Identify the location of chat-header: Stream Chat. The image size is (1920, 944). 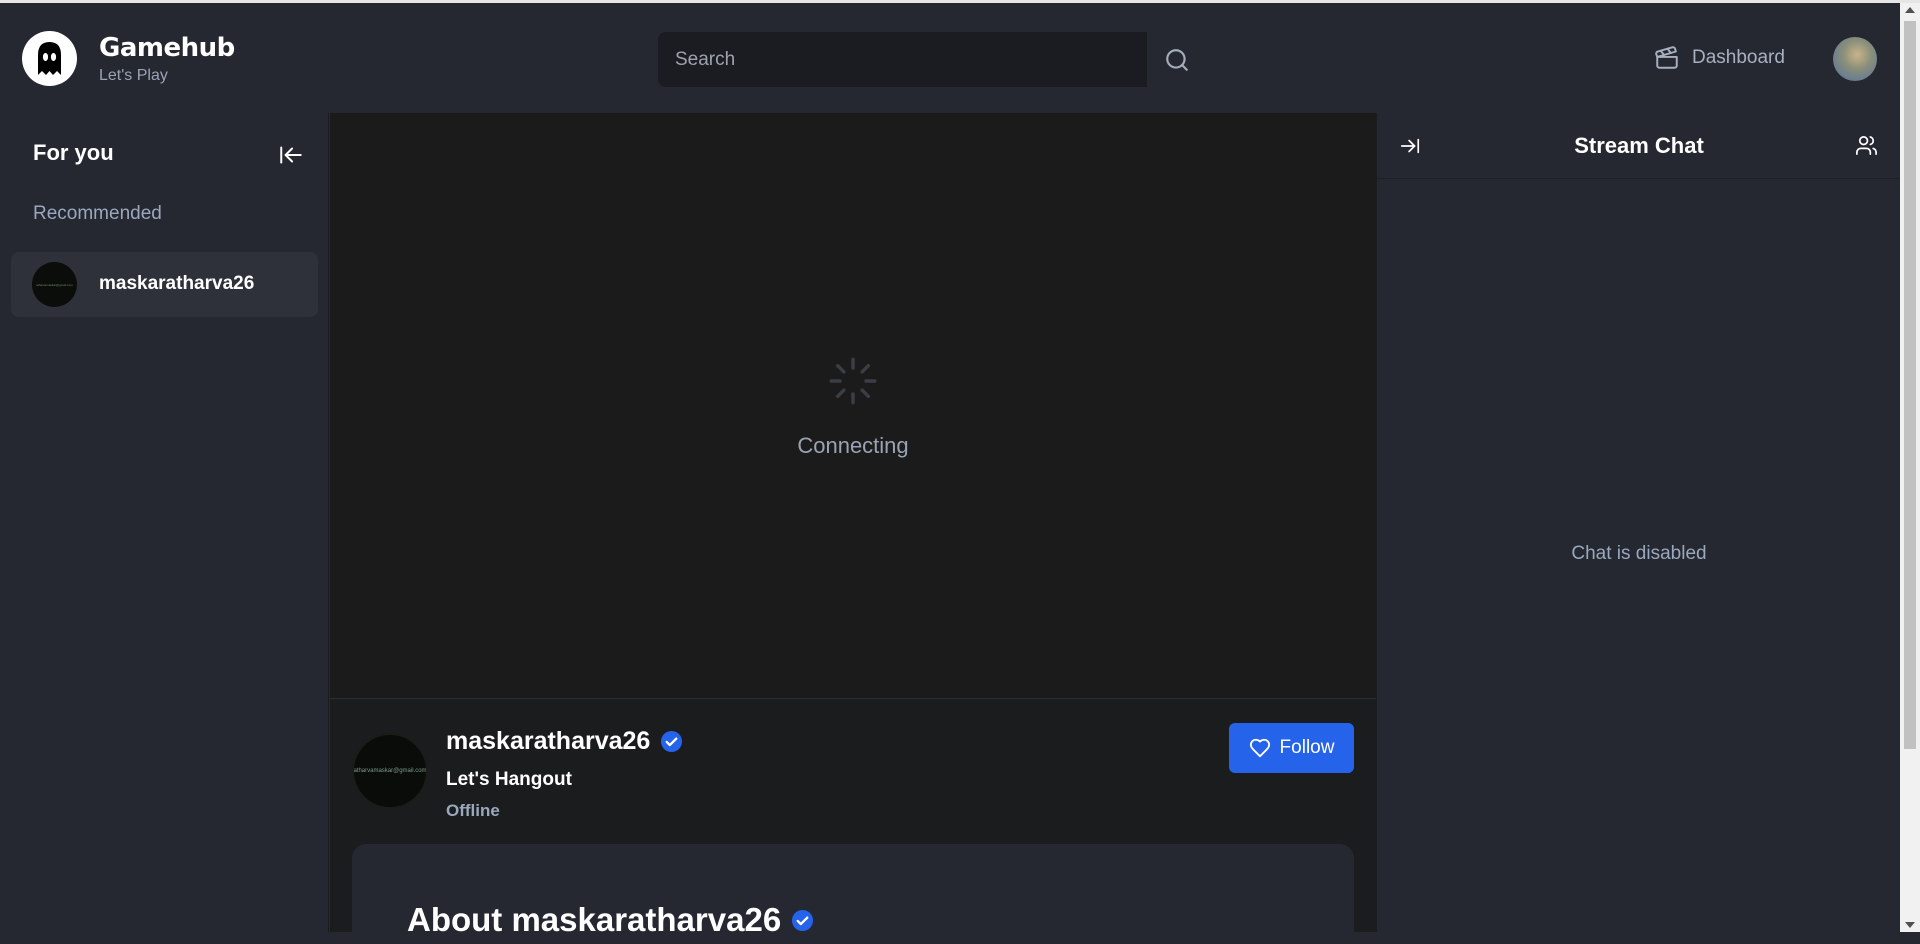
(1639, 146).